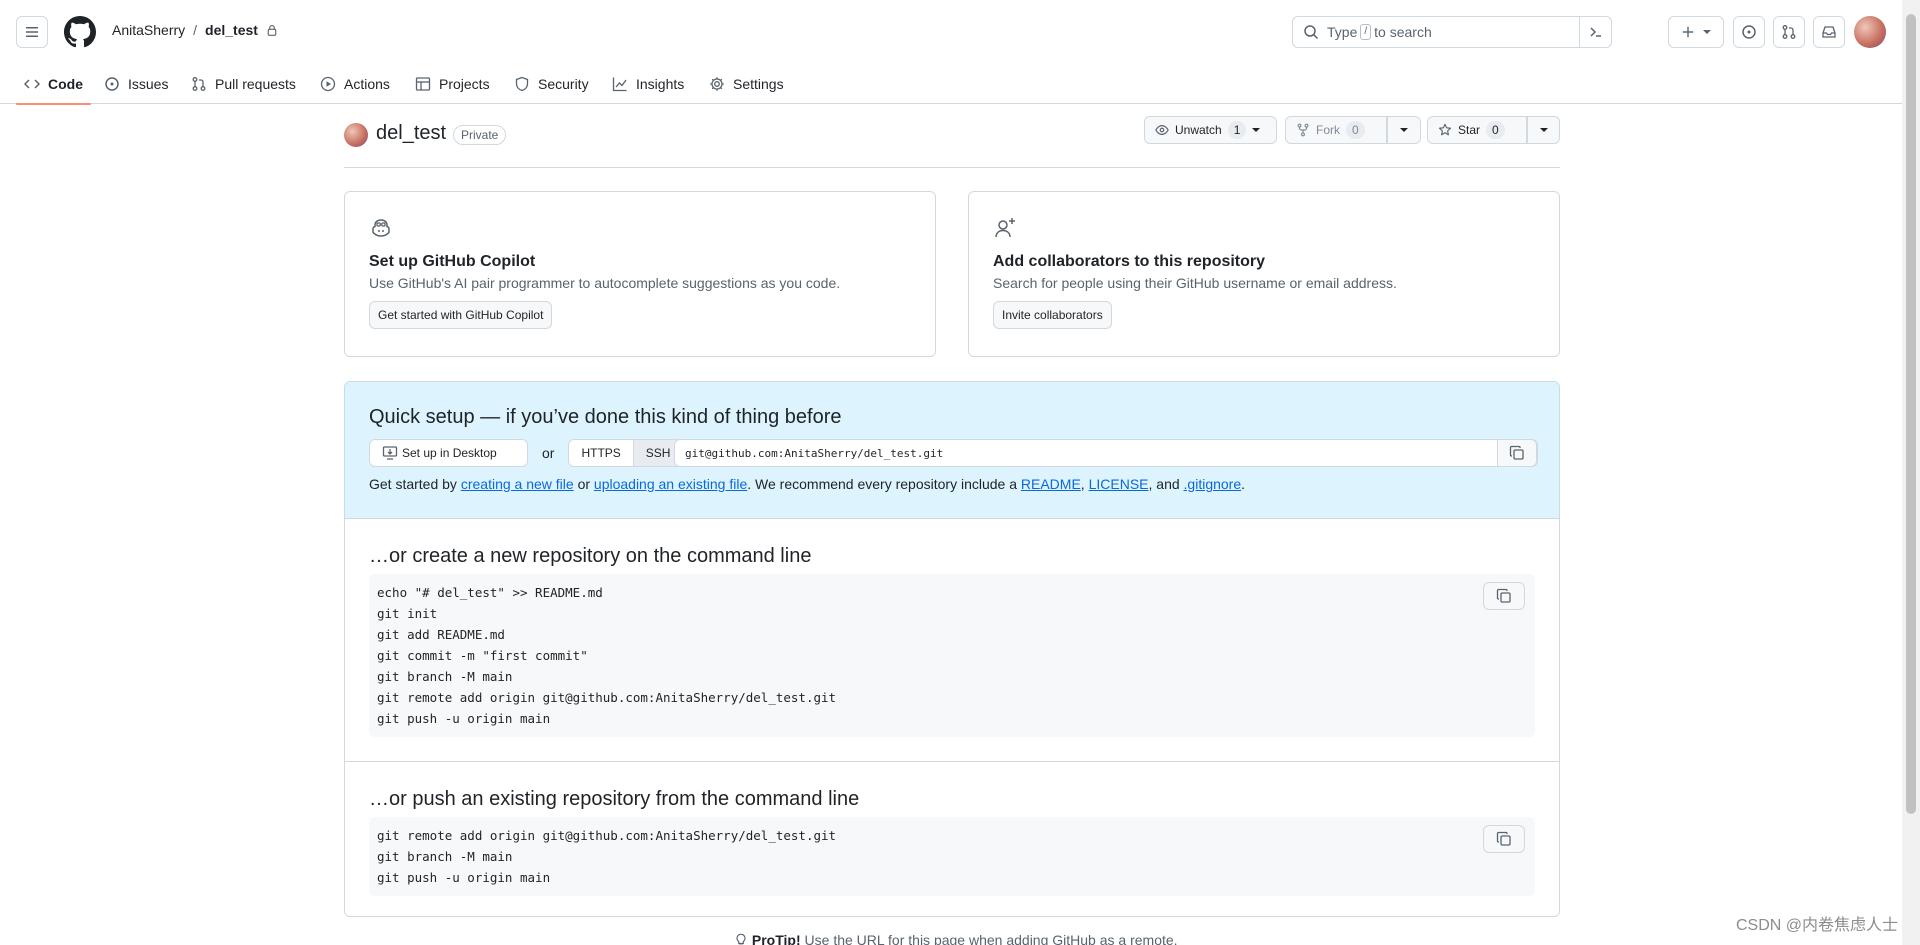 The height and width of the screenshot is (945, 1920). I want to click on hint-text: Get started by, so click(413, 484).